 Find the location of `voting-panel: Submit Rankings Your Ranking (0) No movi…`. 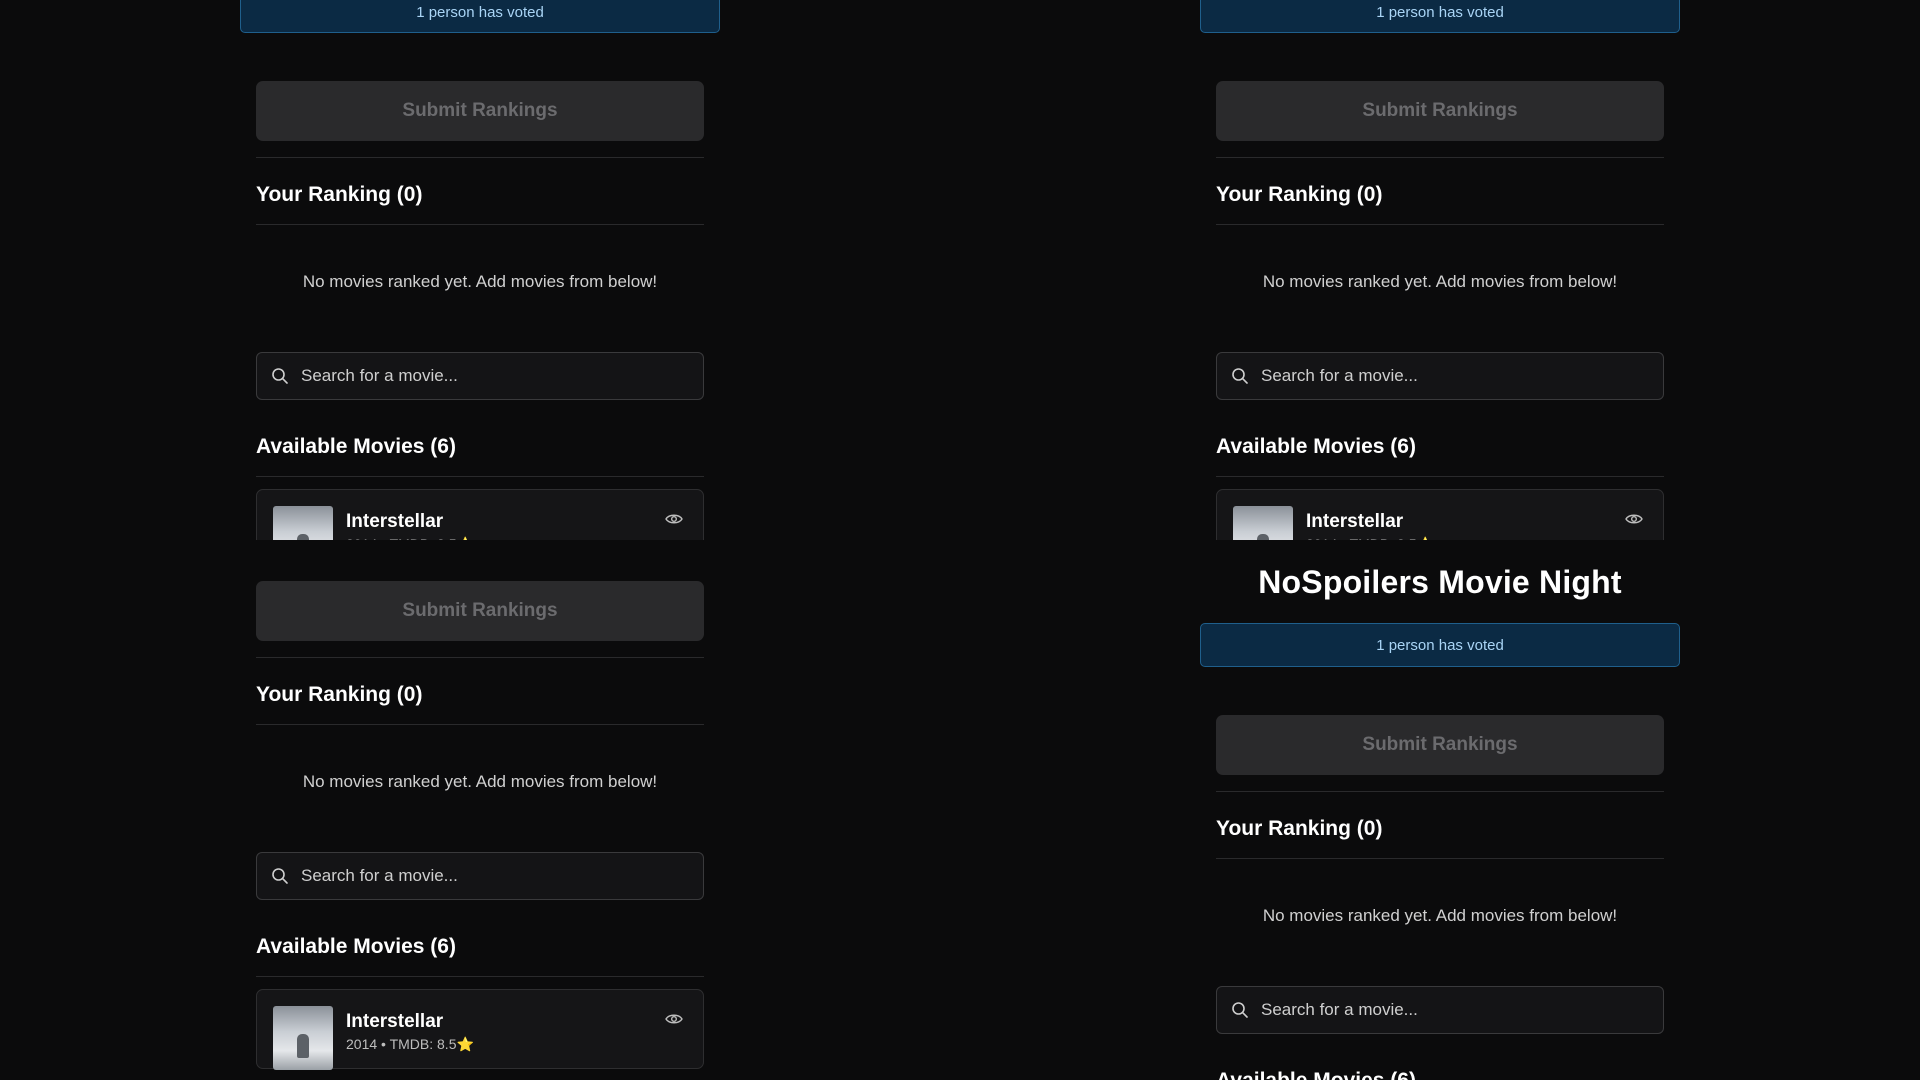

voting-panel: Submit Rankings Your Ranking (0) No movi… is located at coordinates (480, 805).